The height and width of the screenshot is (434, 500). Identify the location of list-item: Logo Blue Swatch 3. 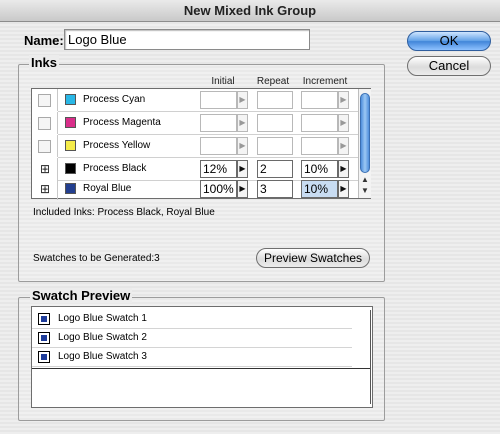
(192, 357).